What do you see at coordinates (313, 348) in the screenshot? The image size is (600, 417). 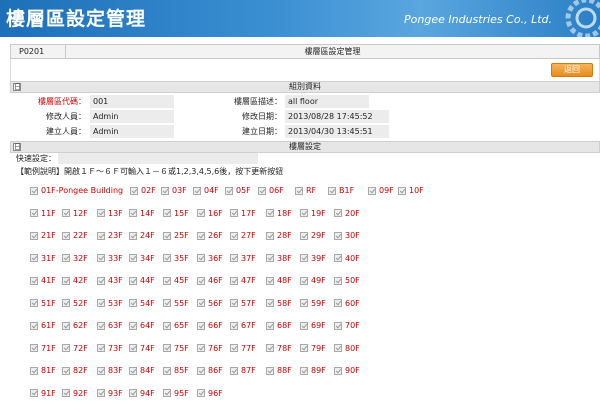 I see `floor-checkbox: 79F` at bounding box center [313, 348].